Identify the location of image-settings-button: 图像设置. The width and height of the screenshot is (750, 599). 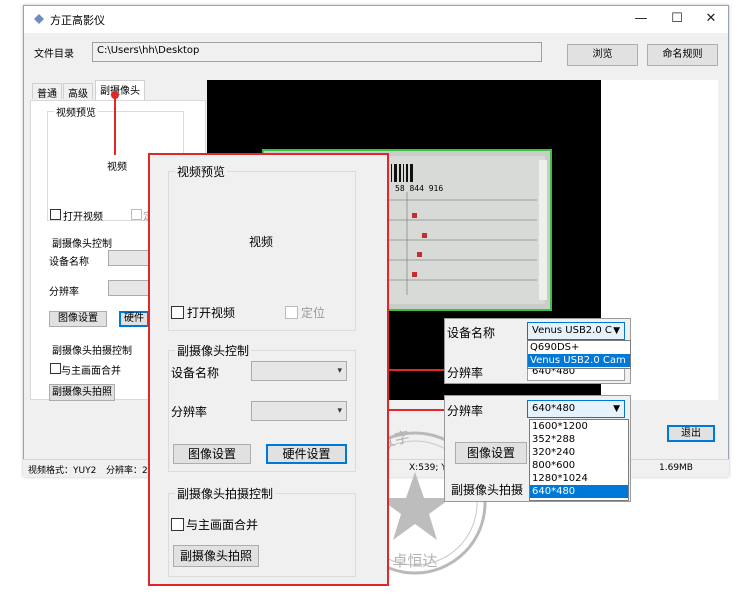
(78, 319).